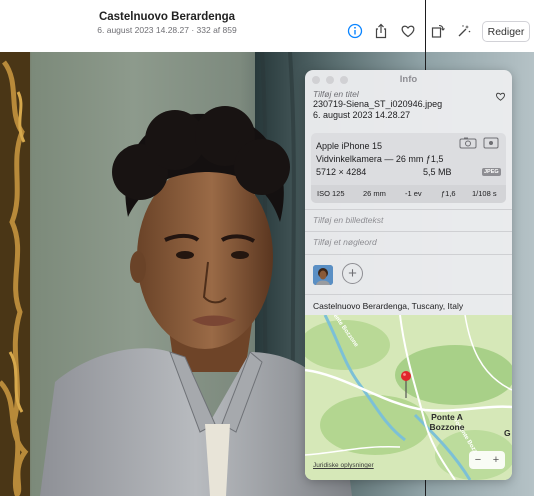 This screenshot has width=534, height=496. I want to click on edit-button: Rediger, so click(506, 31).